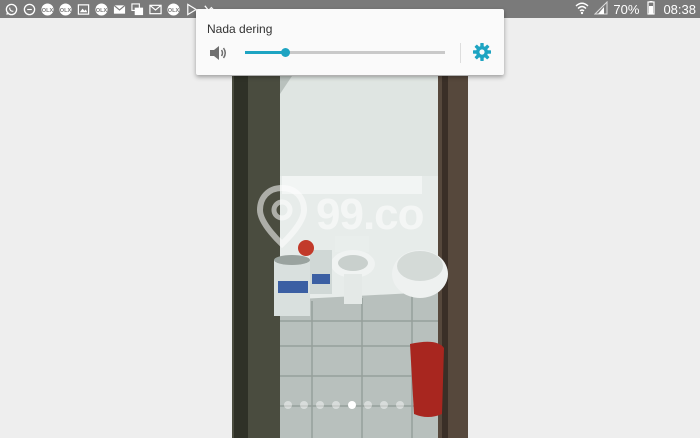 The width and height of the screenshot is (700, 438). What do you see at coordinates (119, 9) in the screenshot?
I see `mail-icon` at bounding box center [119, 9].